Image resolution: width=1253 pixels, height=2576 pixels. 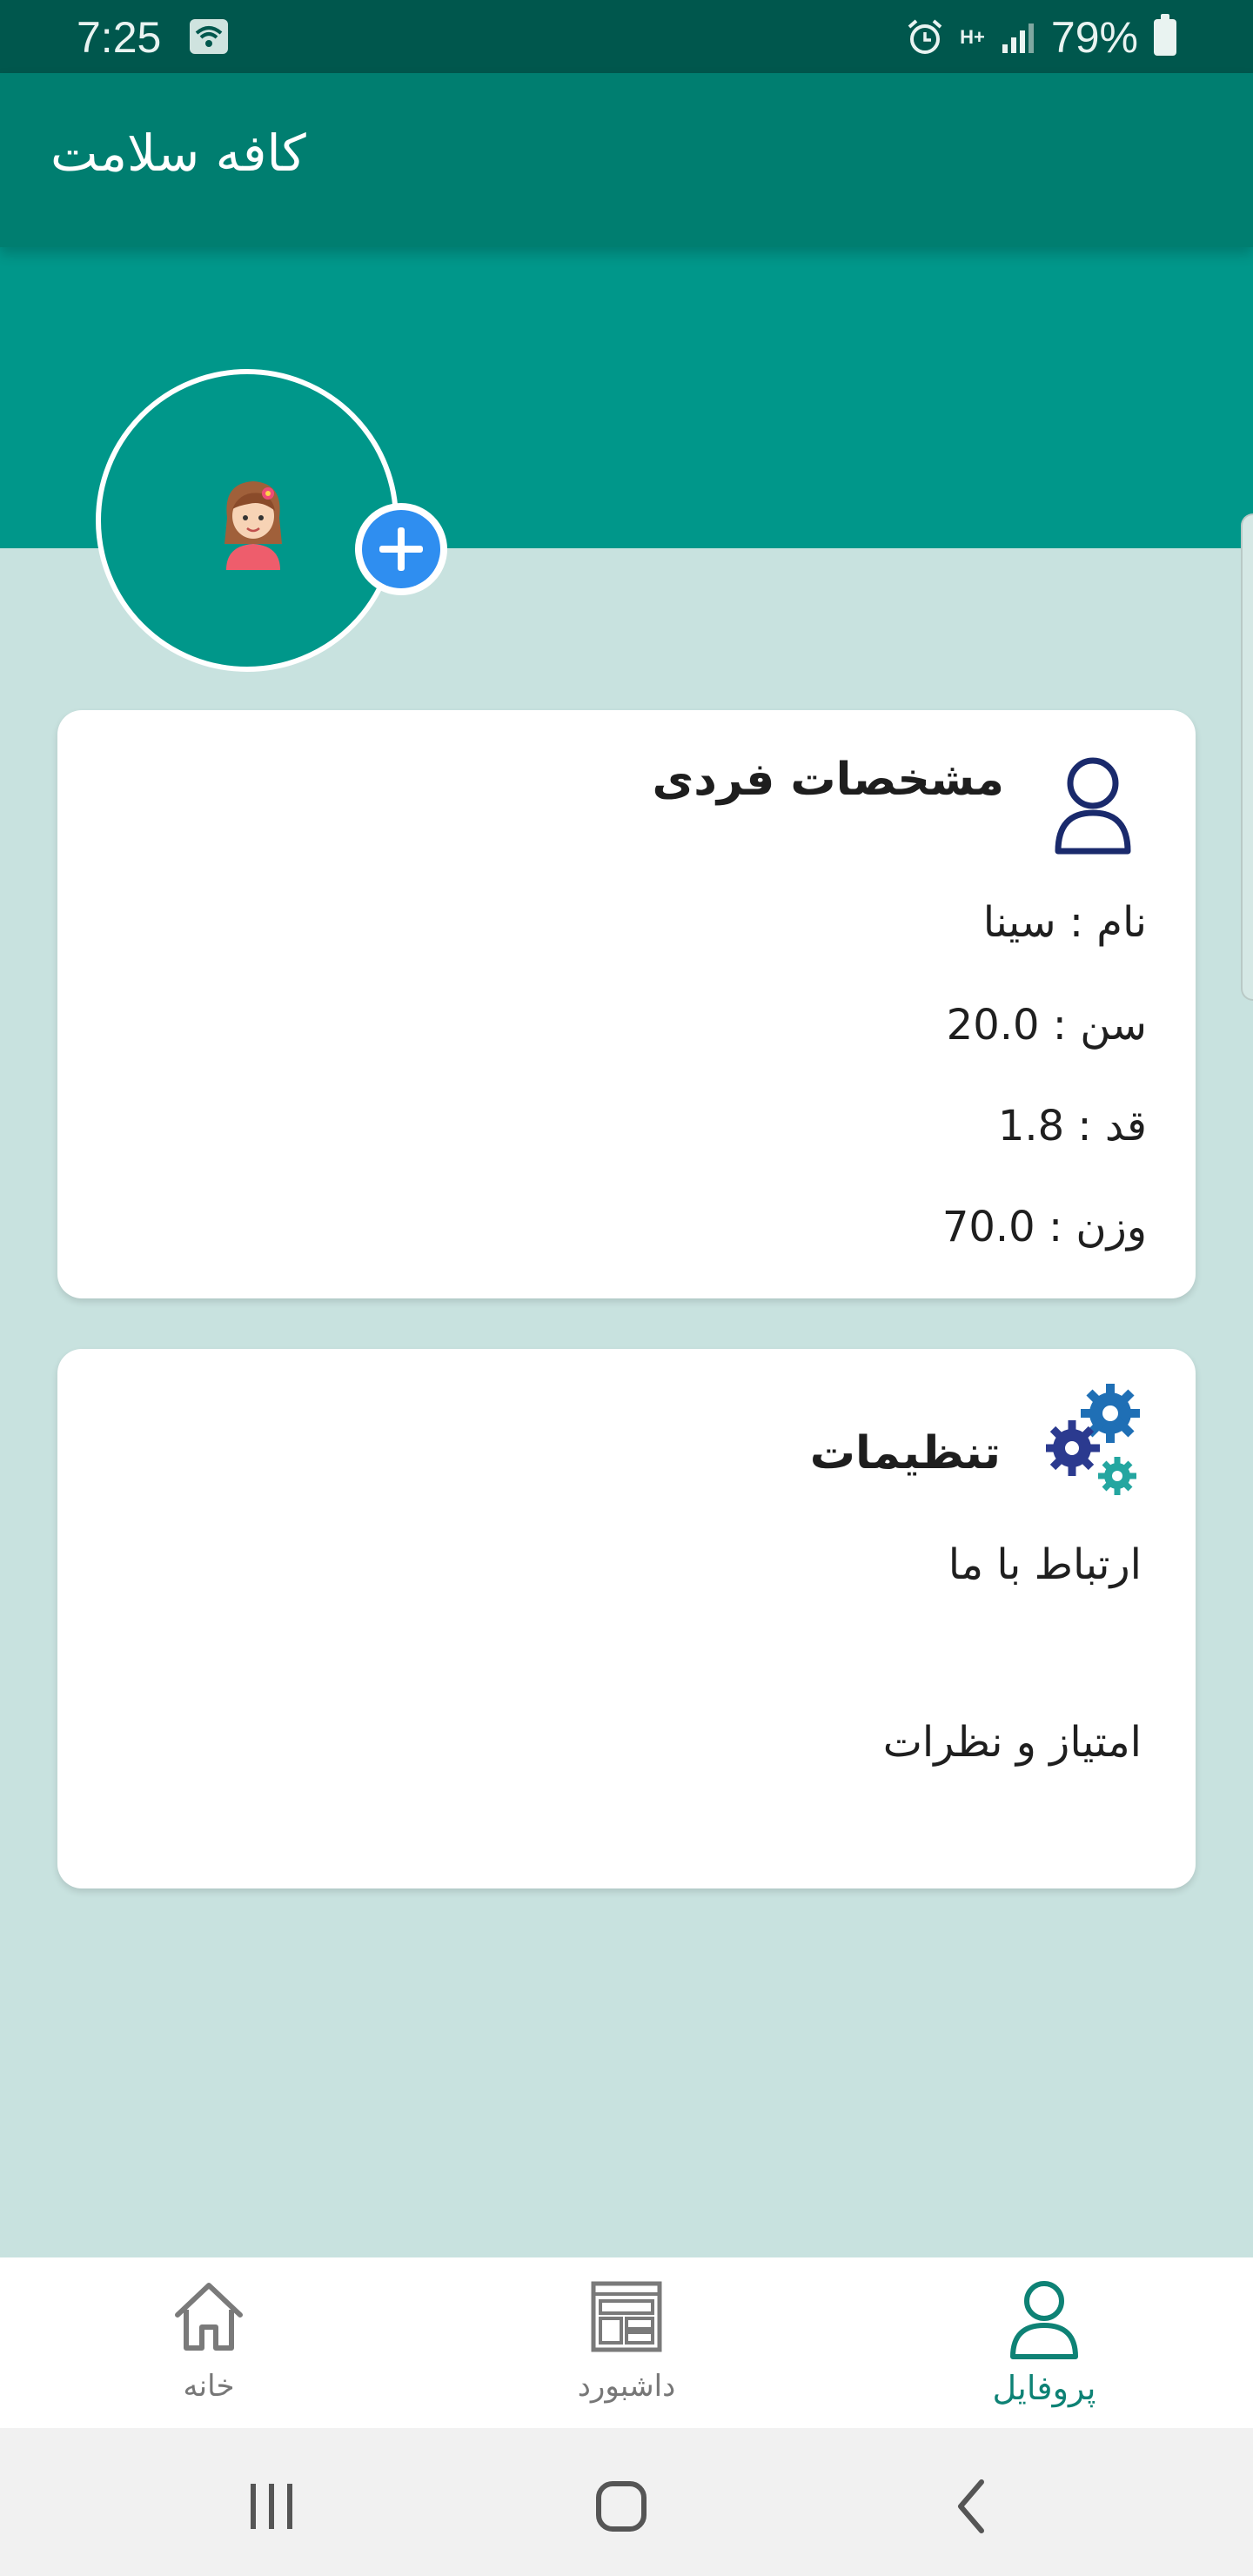 What do you see at coordinates (925, 37) in the screenshot?
I see `alarm-icon` at bounding box center [925, 37].